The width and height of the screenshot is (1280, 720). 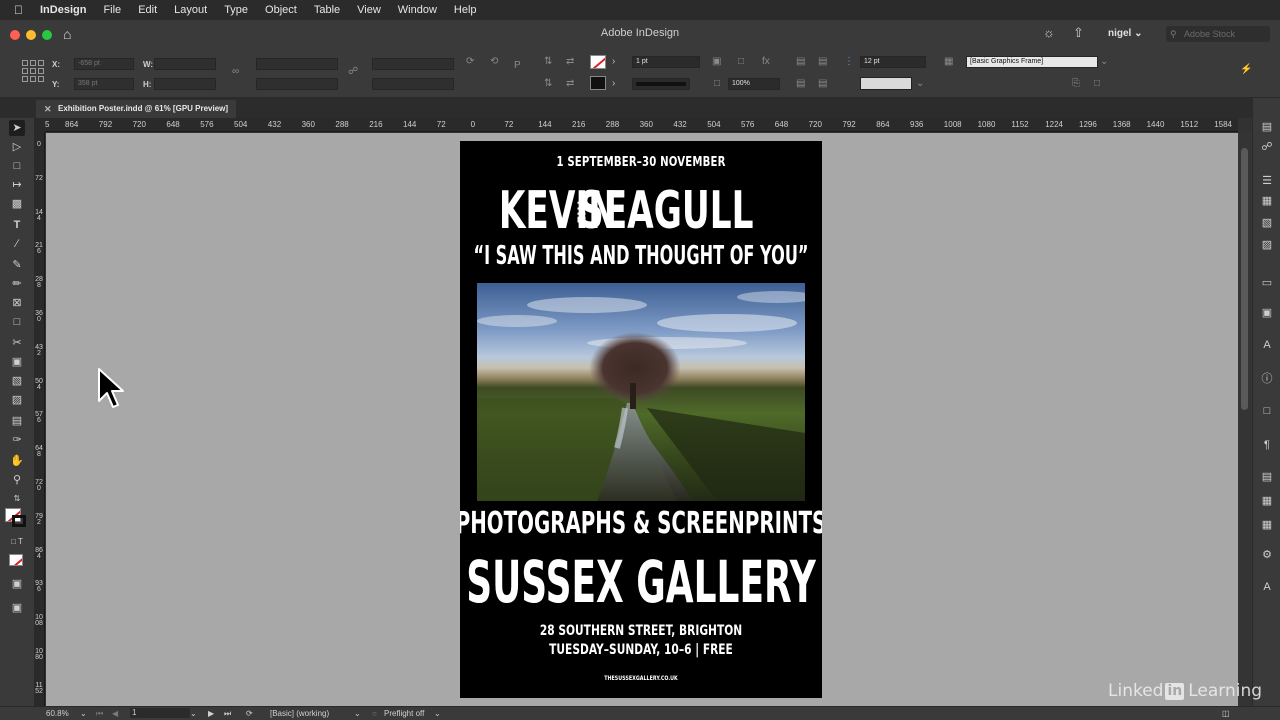 What do you see at coordinates (211, 713) in the screenshot?
I see `next-page-icon: ▶` at bounding box center [211, 713].